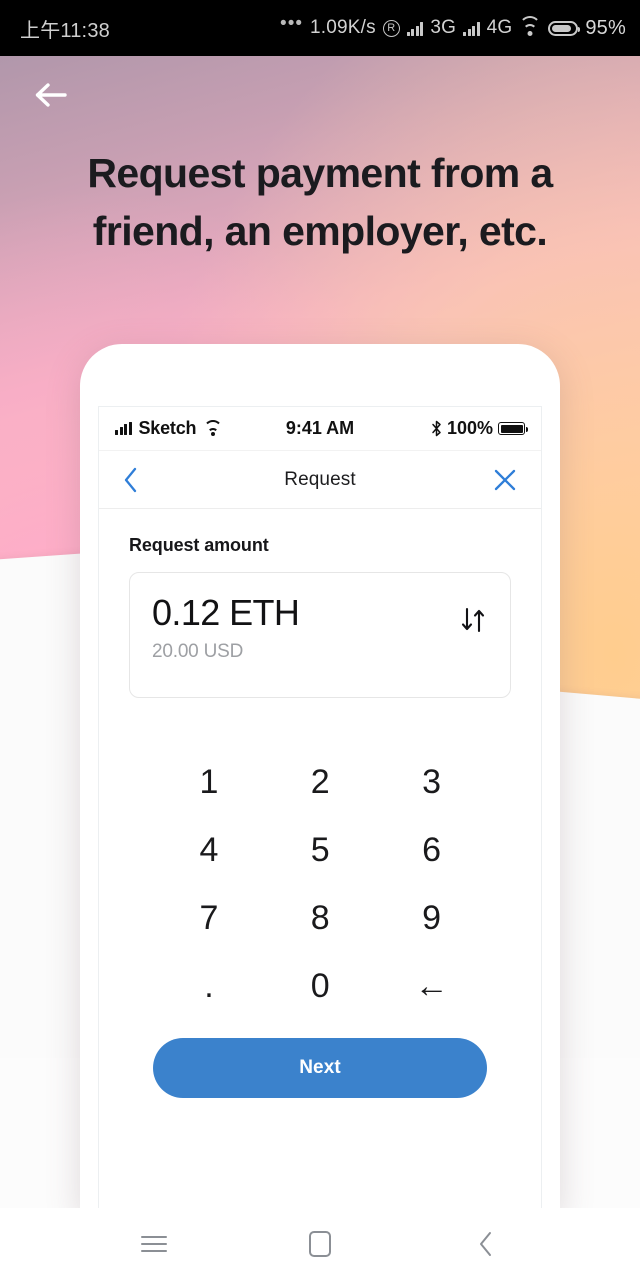  What do you see at coordinates (343, 27) in the screenshot?
I see `network-speed-label: 1.09K/s` at bounding box center [343, 27].